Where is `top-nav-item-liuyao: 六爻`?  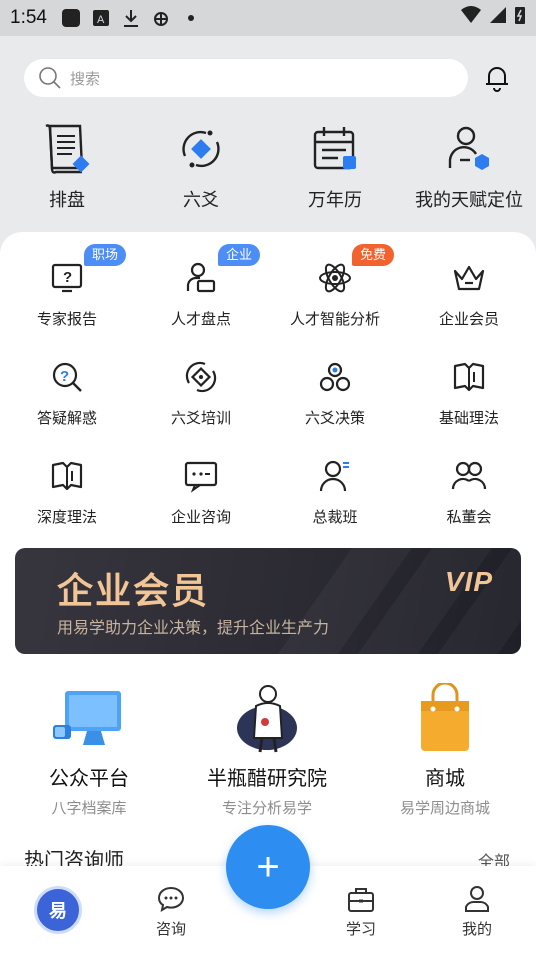 top-nav-item-liuyao: 六爻 is located at coordinates (201, 172).